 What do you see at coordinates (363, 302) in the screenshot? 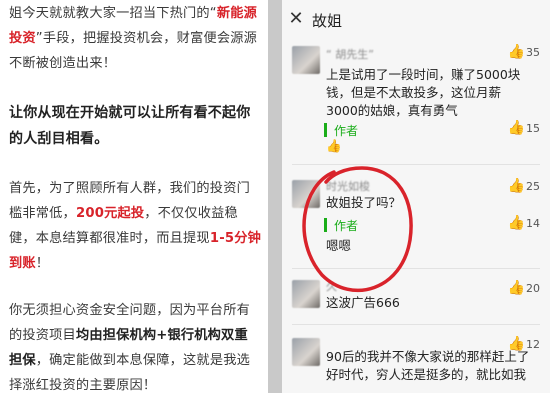
I see `comment-text: 这波广告666` at bounding box center [363, 302].